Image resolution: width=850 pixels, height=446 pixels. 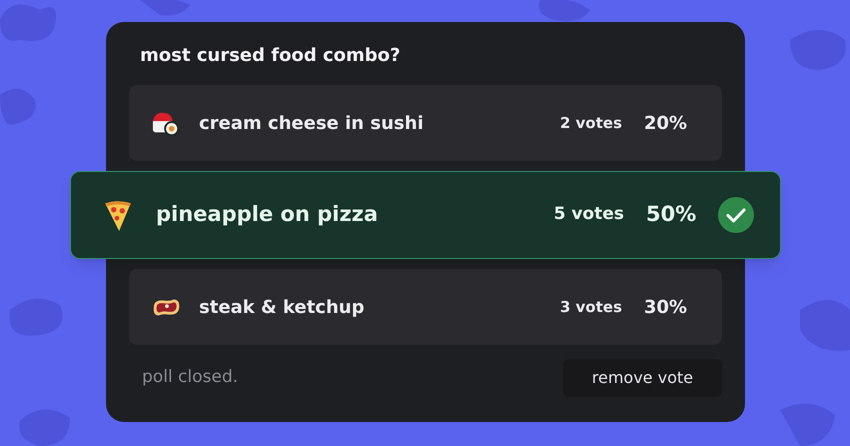 I want to click on option-label: pineapple on pizza, so click(x=267, y=214).